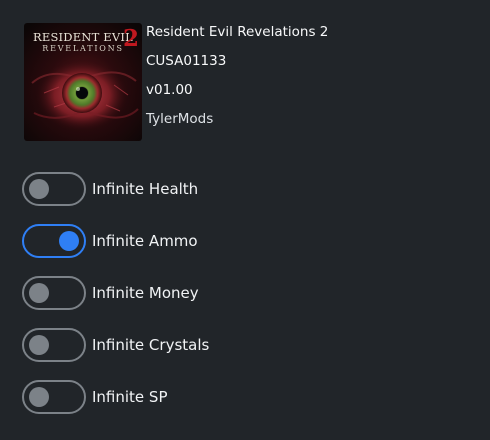  Describe the element at coordinates (242, 345) in the screenshot. I see `cheat-infinite-crystals: Infinite Crystals` at that location.